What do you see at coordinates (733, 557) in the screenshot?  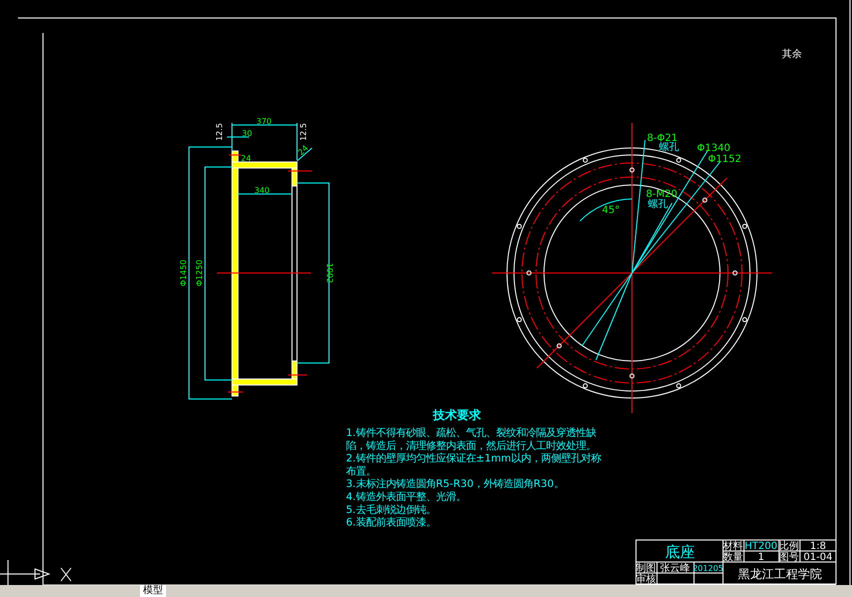 I see `quantity-label: 数量` at bounding box center [733, 557].